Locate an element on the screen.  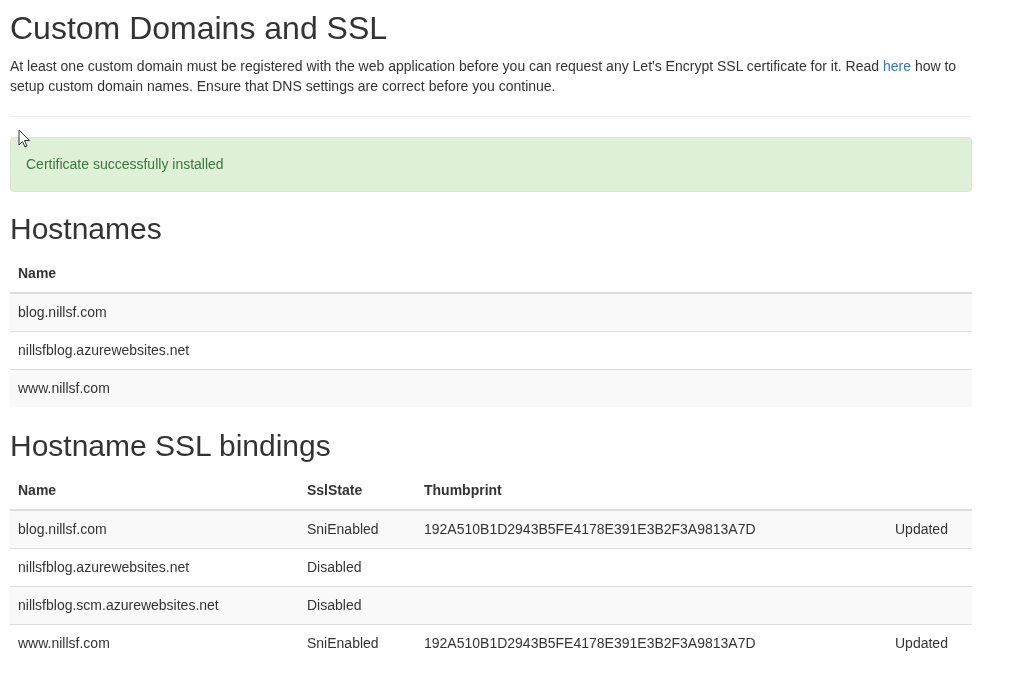
section-heading: Hostname SSL bindings is located at coordinates (170, 445).